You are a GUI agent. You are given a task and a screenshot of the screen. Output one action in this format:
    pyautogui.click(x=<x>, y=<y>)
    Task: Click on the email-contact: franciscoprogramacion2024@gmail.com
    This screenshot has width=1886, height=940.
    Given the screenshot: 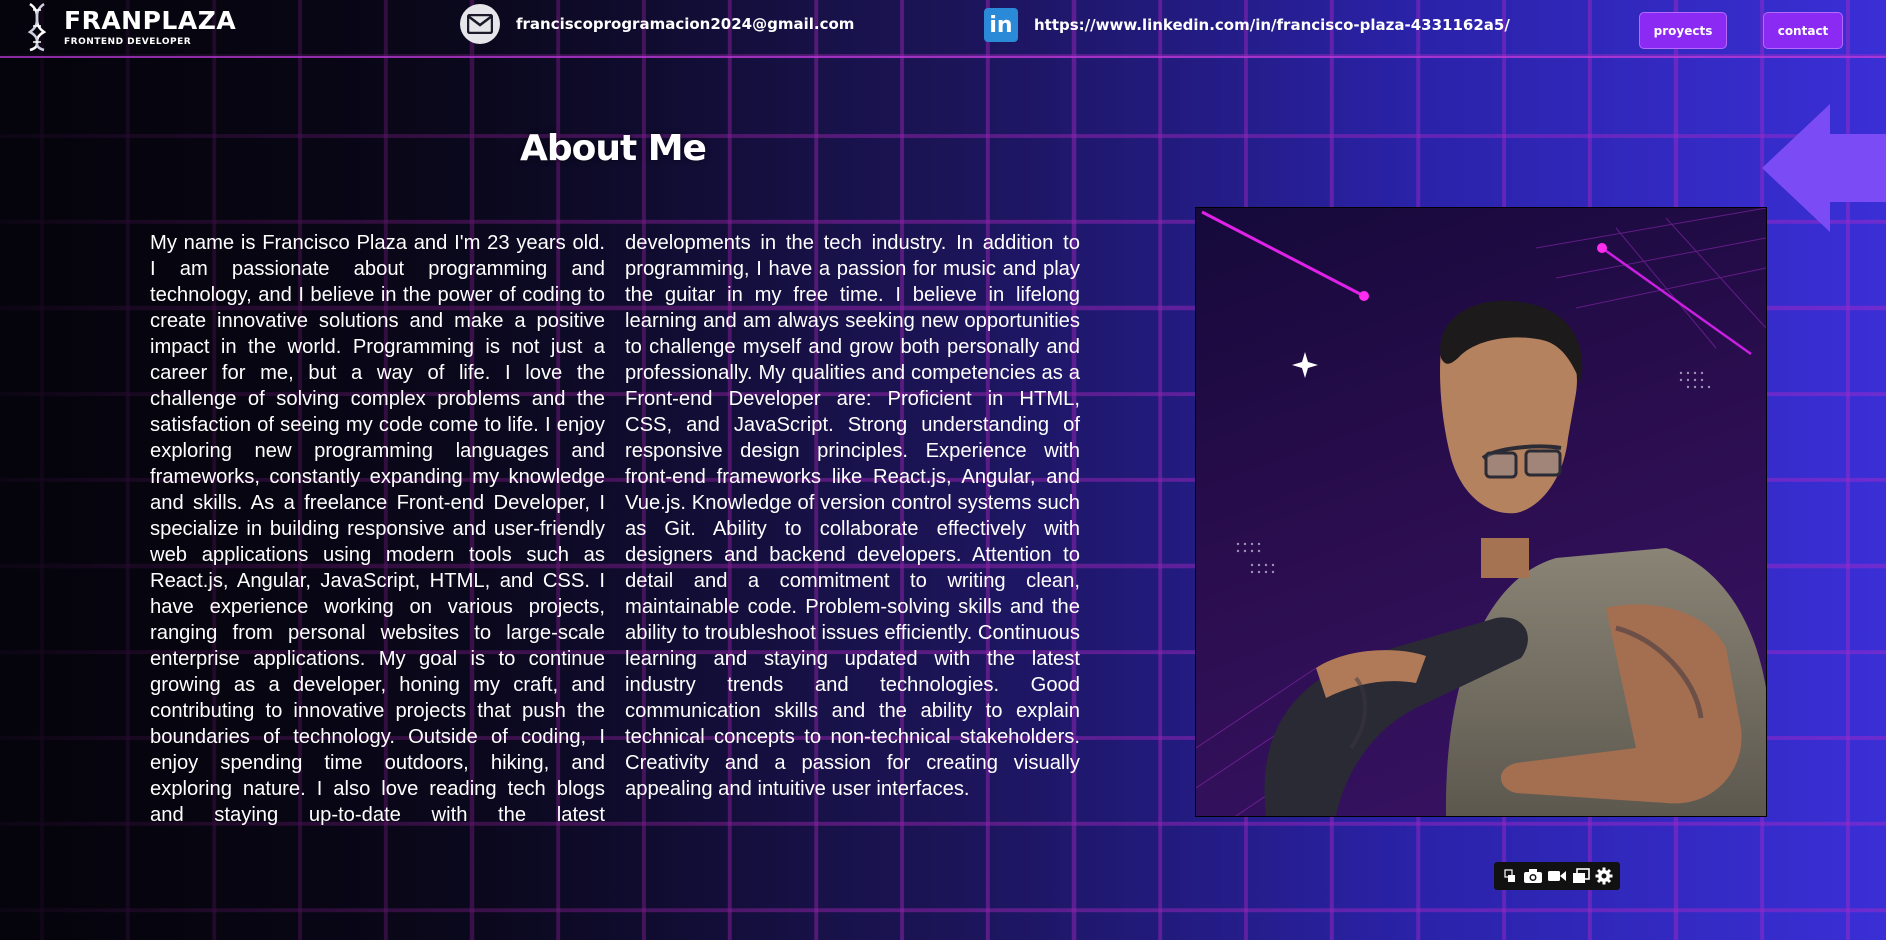 What is the action you would take?
    pyautogui.click(x=657, y=24)
    